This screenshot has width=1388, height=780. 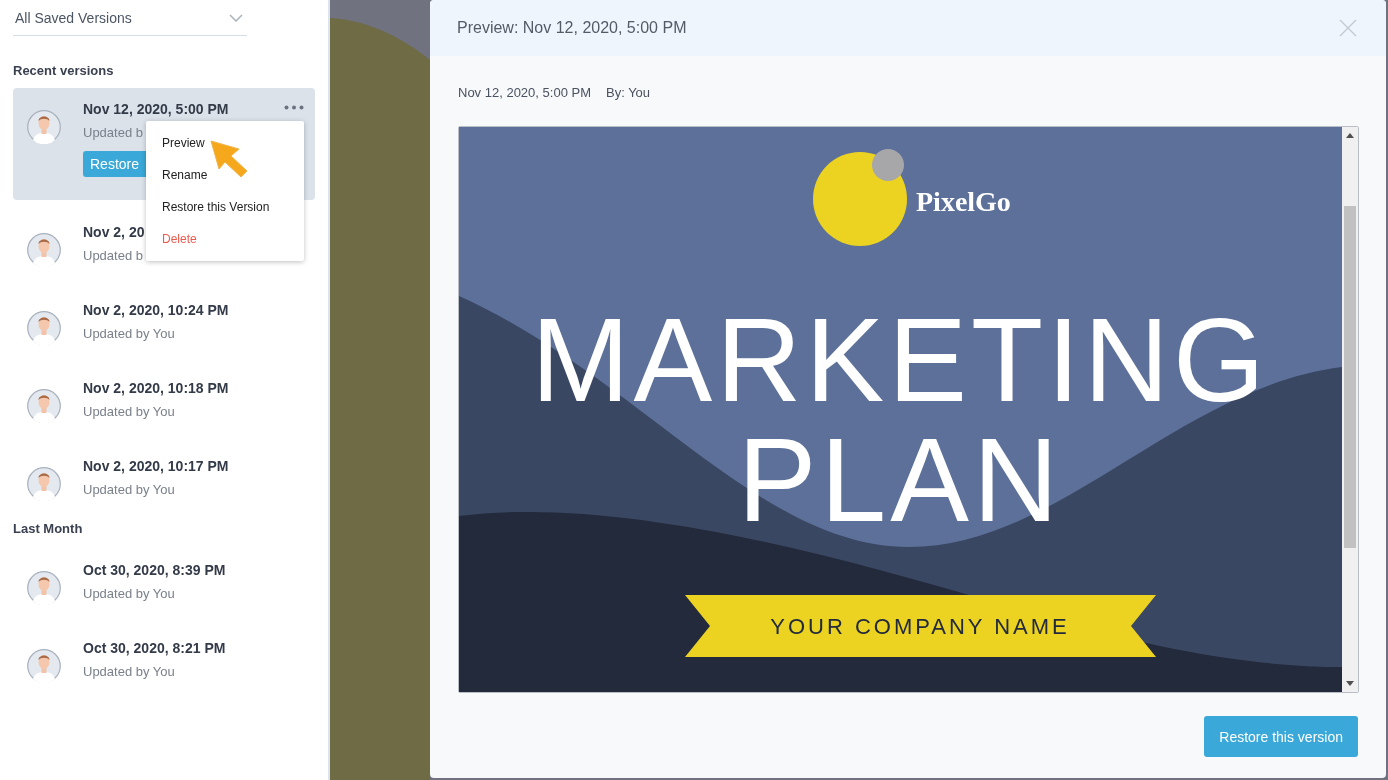 What do you see at coordinates (1350, 135) in the screenshot?
I see `scroll-up-icon` at bounding box center [1350, 135].